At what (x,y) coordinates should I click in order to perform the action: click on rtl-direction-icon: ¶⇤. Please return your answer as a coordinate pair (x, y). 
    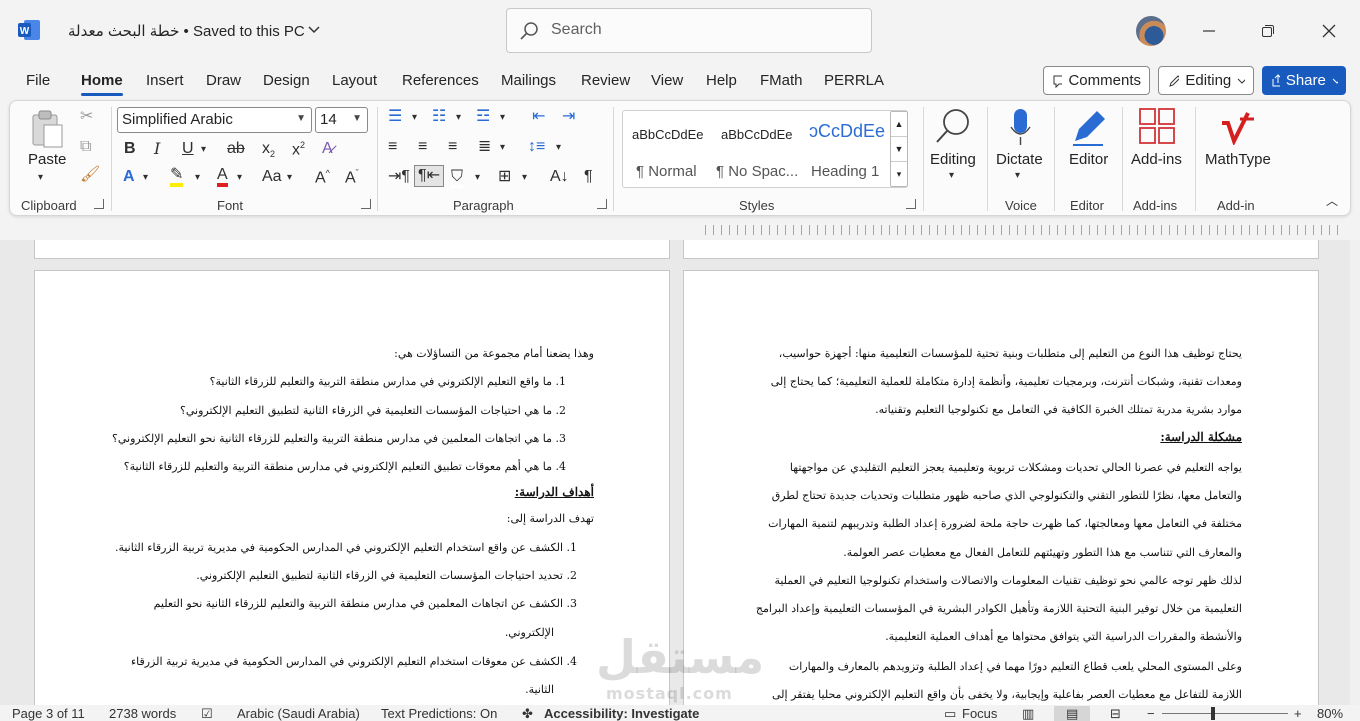
    Looking at the image, I should click on (429, 176).